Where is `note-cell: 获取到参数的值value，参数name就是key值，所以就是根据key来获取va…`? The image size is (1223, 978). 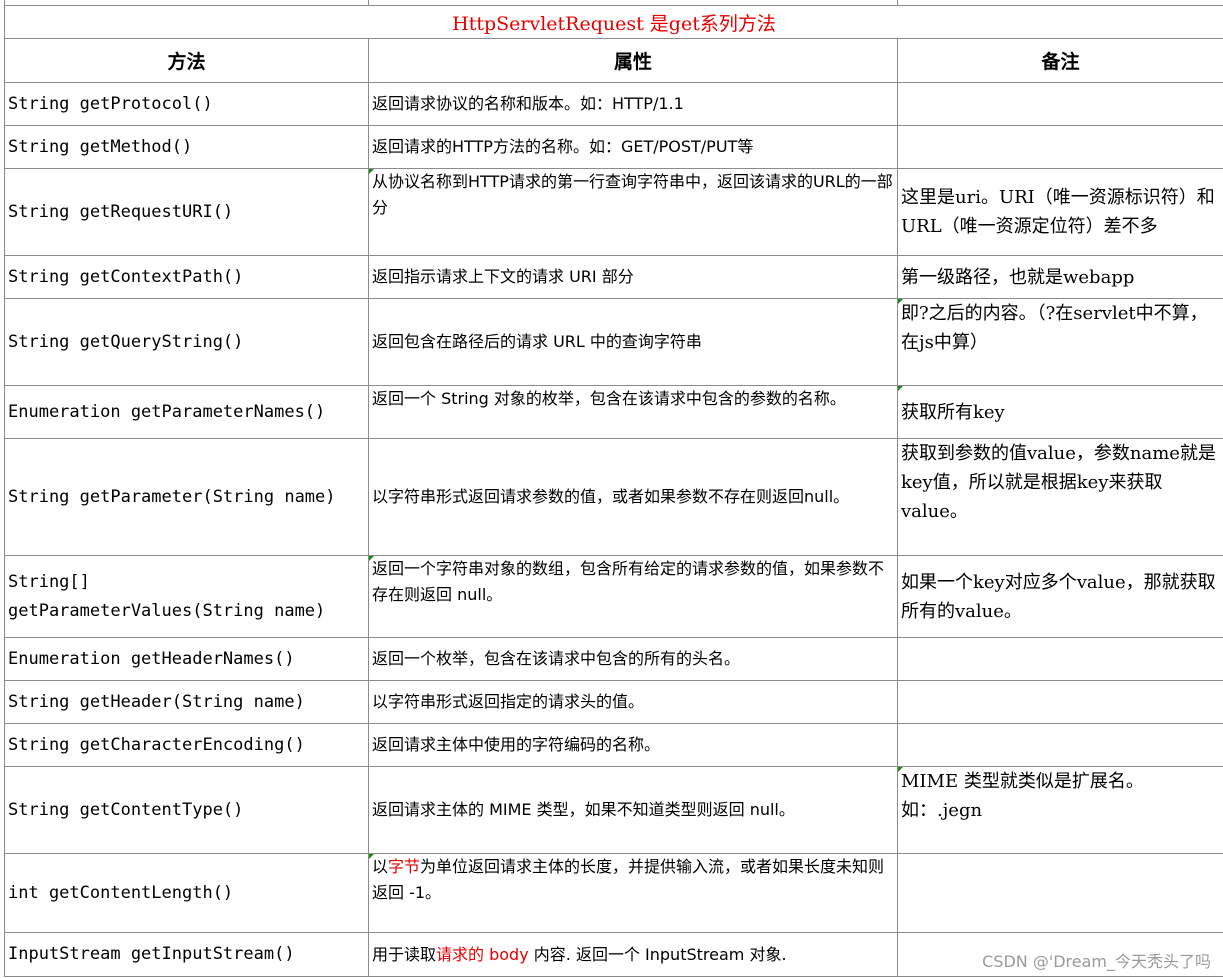
note-cell: 获取到参数的值value，参数name就是key值，所以就是根据key来获取va… is located at coordinates (1060, 497).